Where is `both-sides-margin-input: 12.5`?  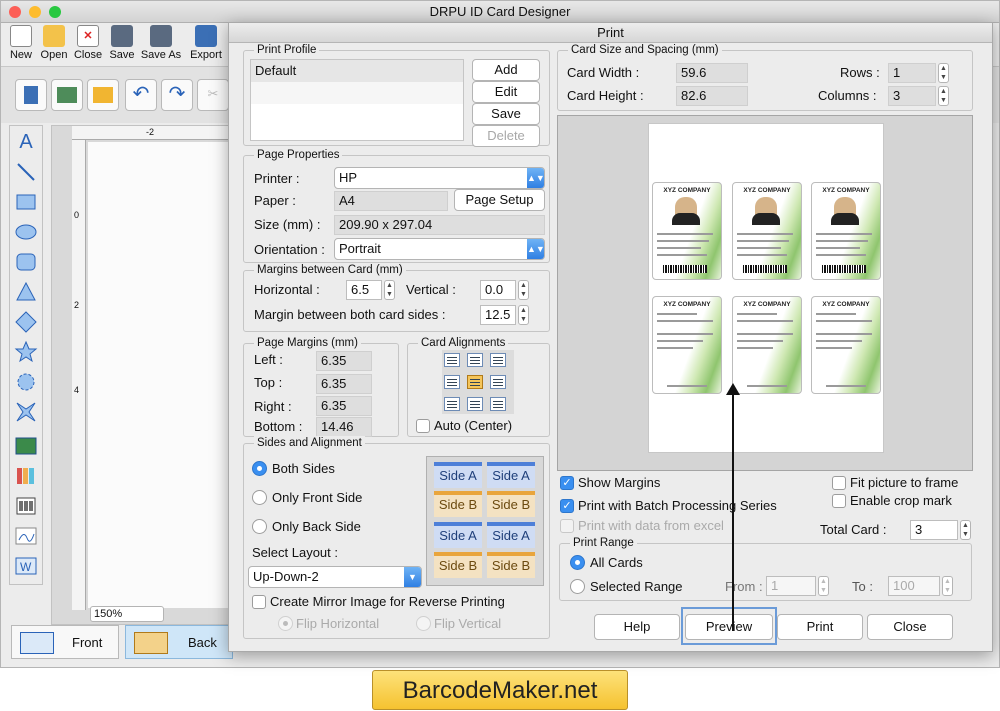 both-sides-margin-input: 12.5 is located at coordinates (498, 315).